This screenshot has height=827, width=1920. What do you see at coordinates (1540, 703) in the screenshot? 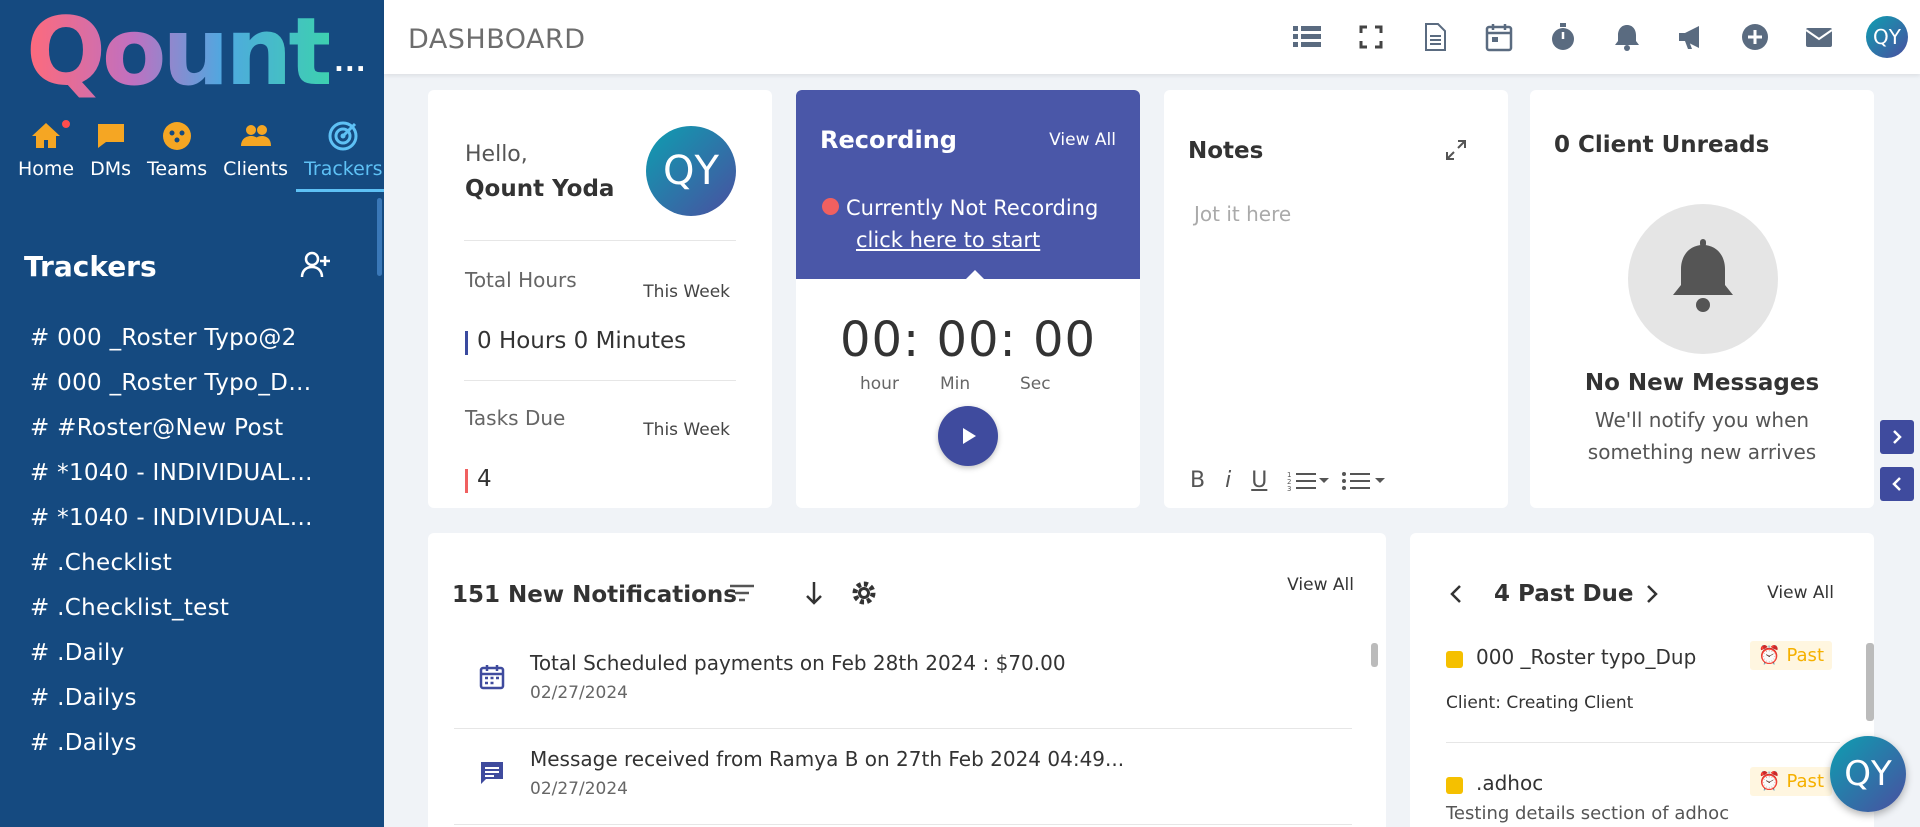
I see `past-due-item-client: Client: Creating Client` at bounding box center [1540, 703].